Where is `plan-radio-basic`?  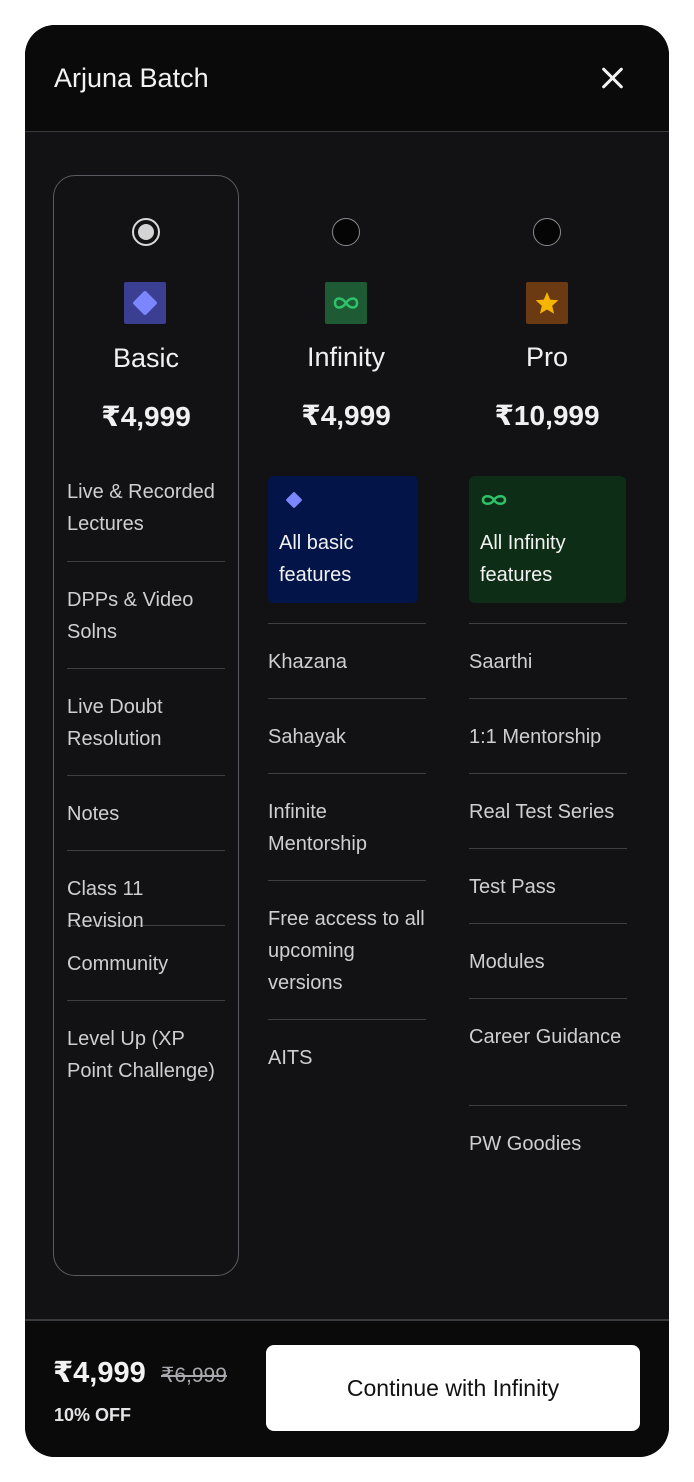 plan-radio-basic is located at coordinates (146, 232).